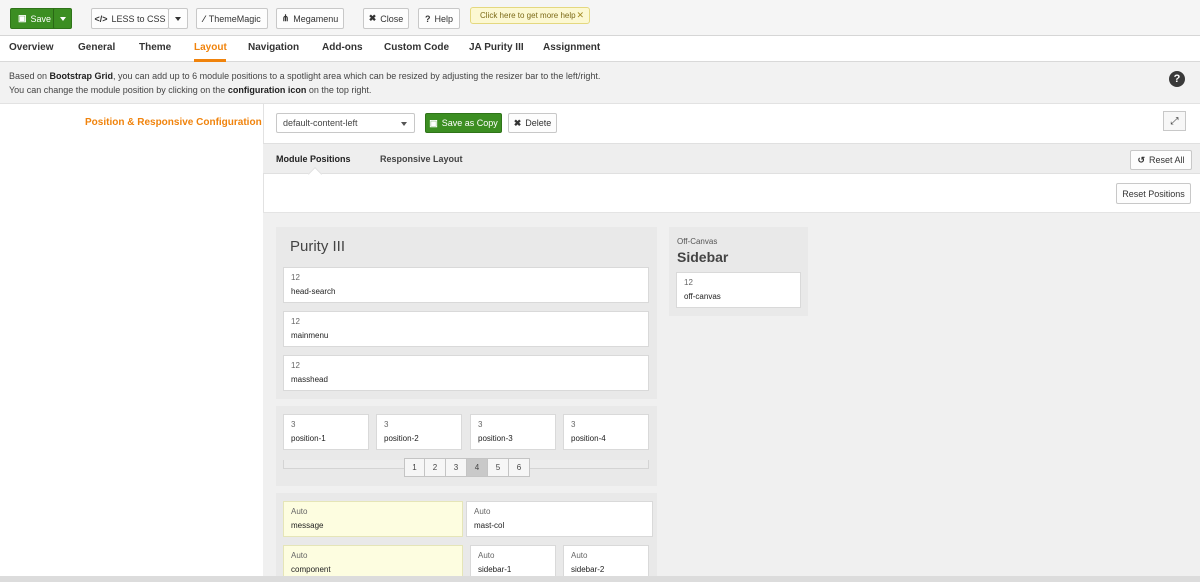  I want to click on section-label: Position & Responsive Configuration, so click(173, 122).